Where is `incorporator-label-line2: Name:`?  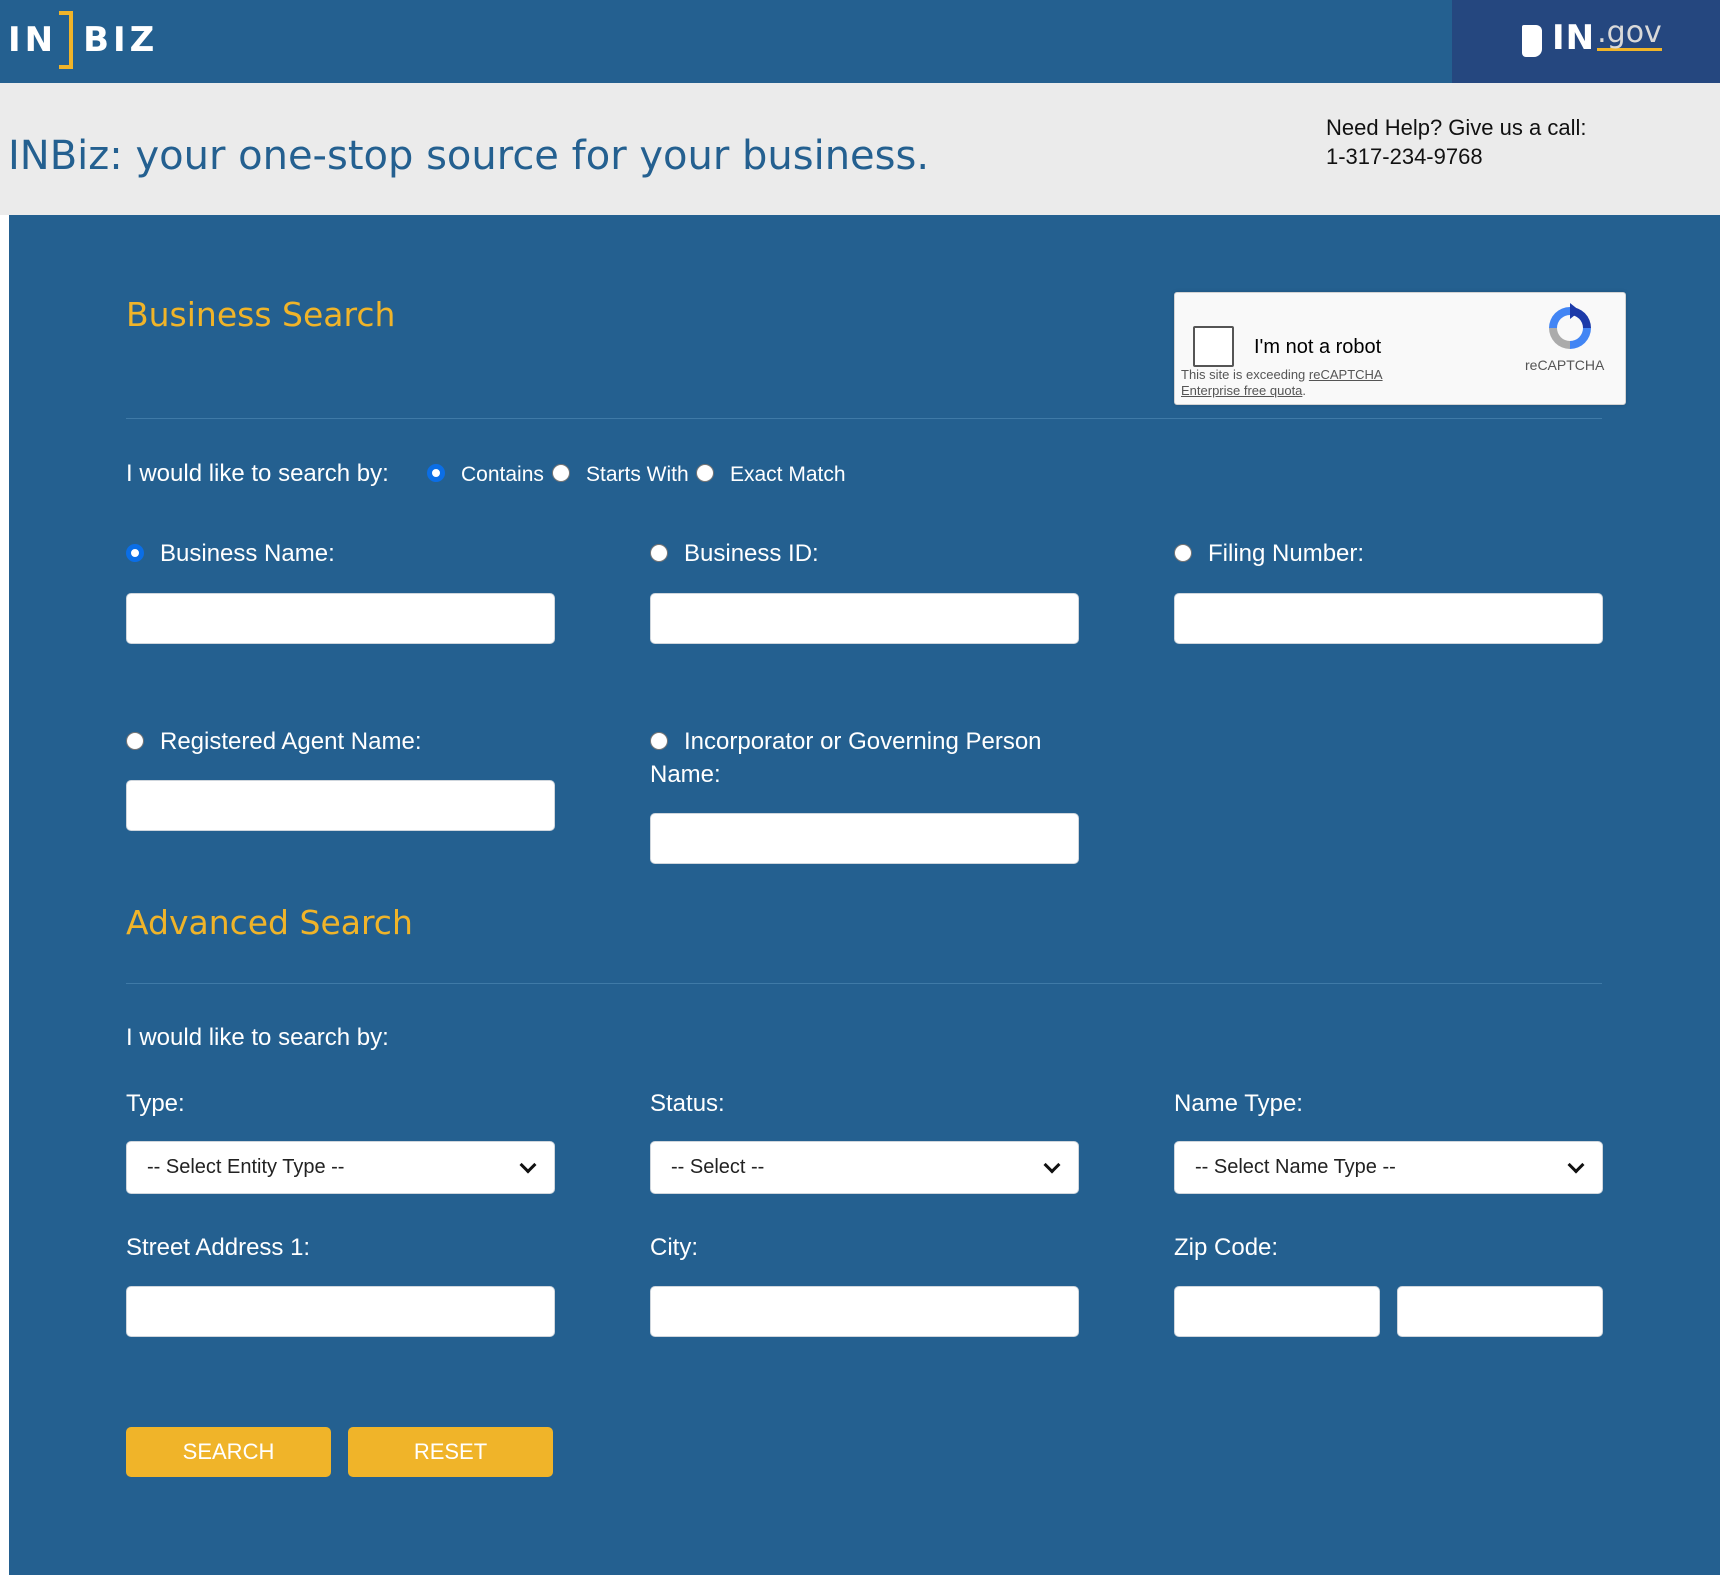 incorporator-label-line2: Name: is located at coordinates (685, 774).